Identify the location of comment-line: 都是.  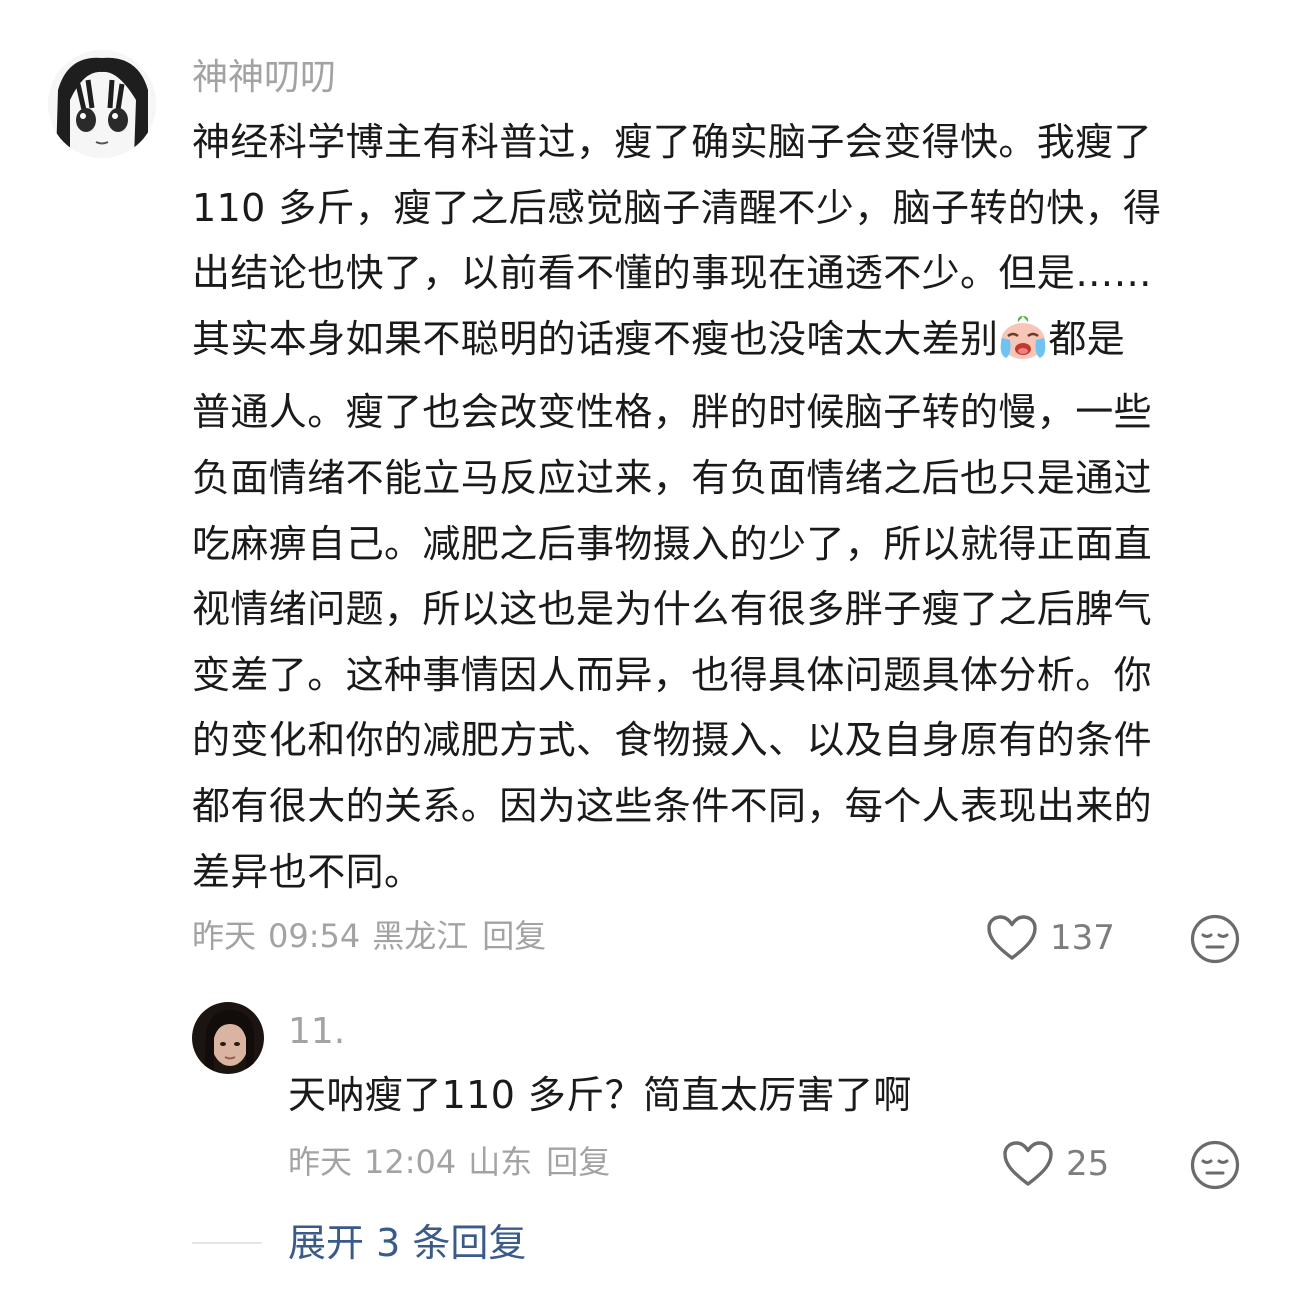
(1087, 338).